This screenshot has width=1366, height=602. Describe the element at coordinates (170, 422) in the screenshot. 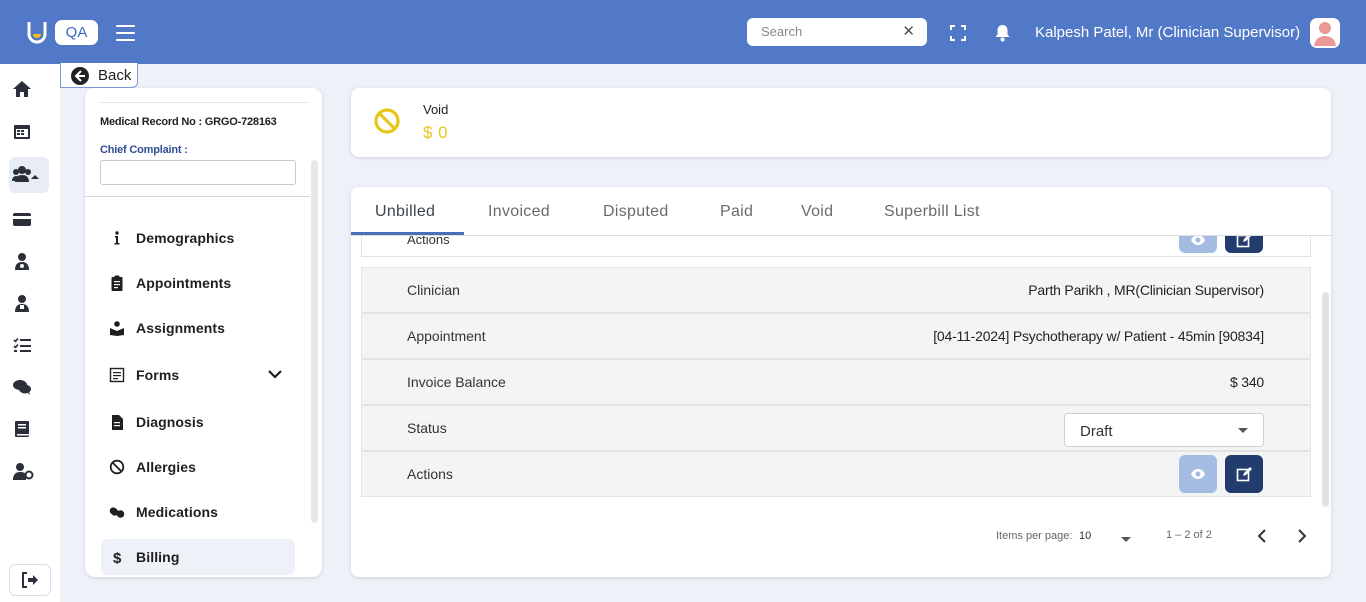

I see `menu-label: Diagnosis` at that location.